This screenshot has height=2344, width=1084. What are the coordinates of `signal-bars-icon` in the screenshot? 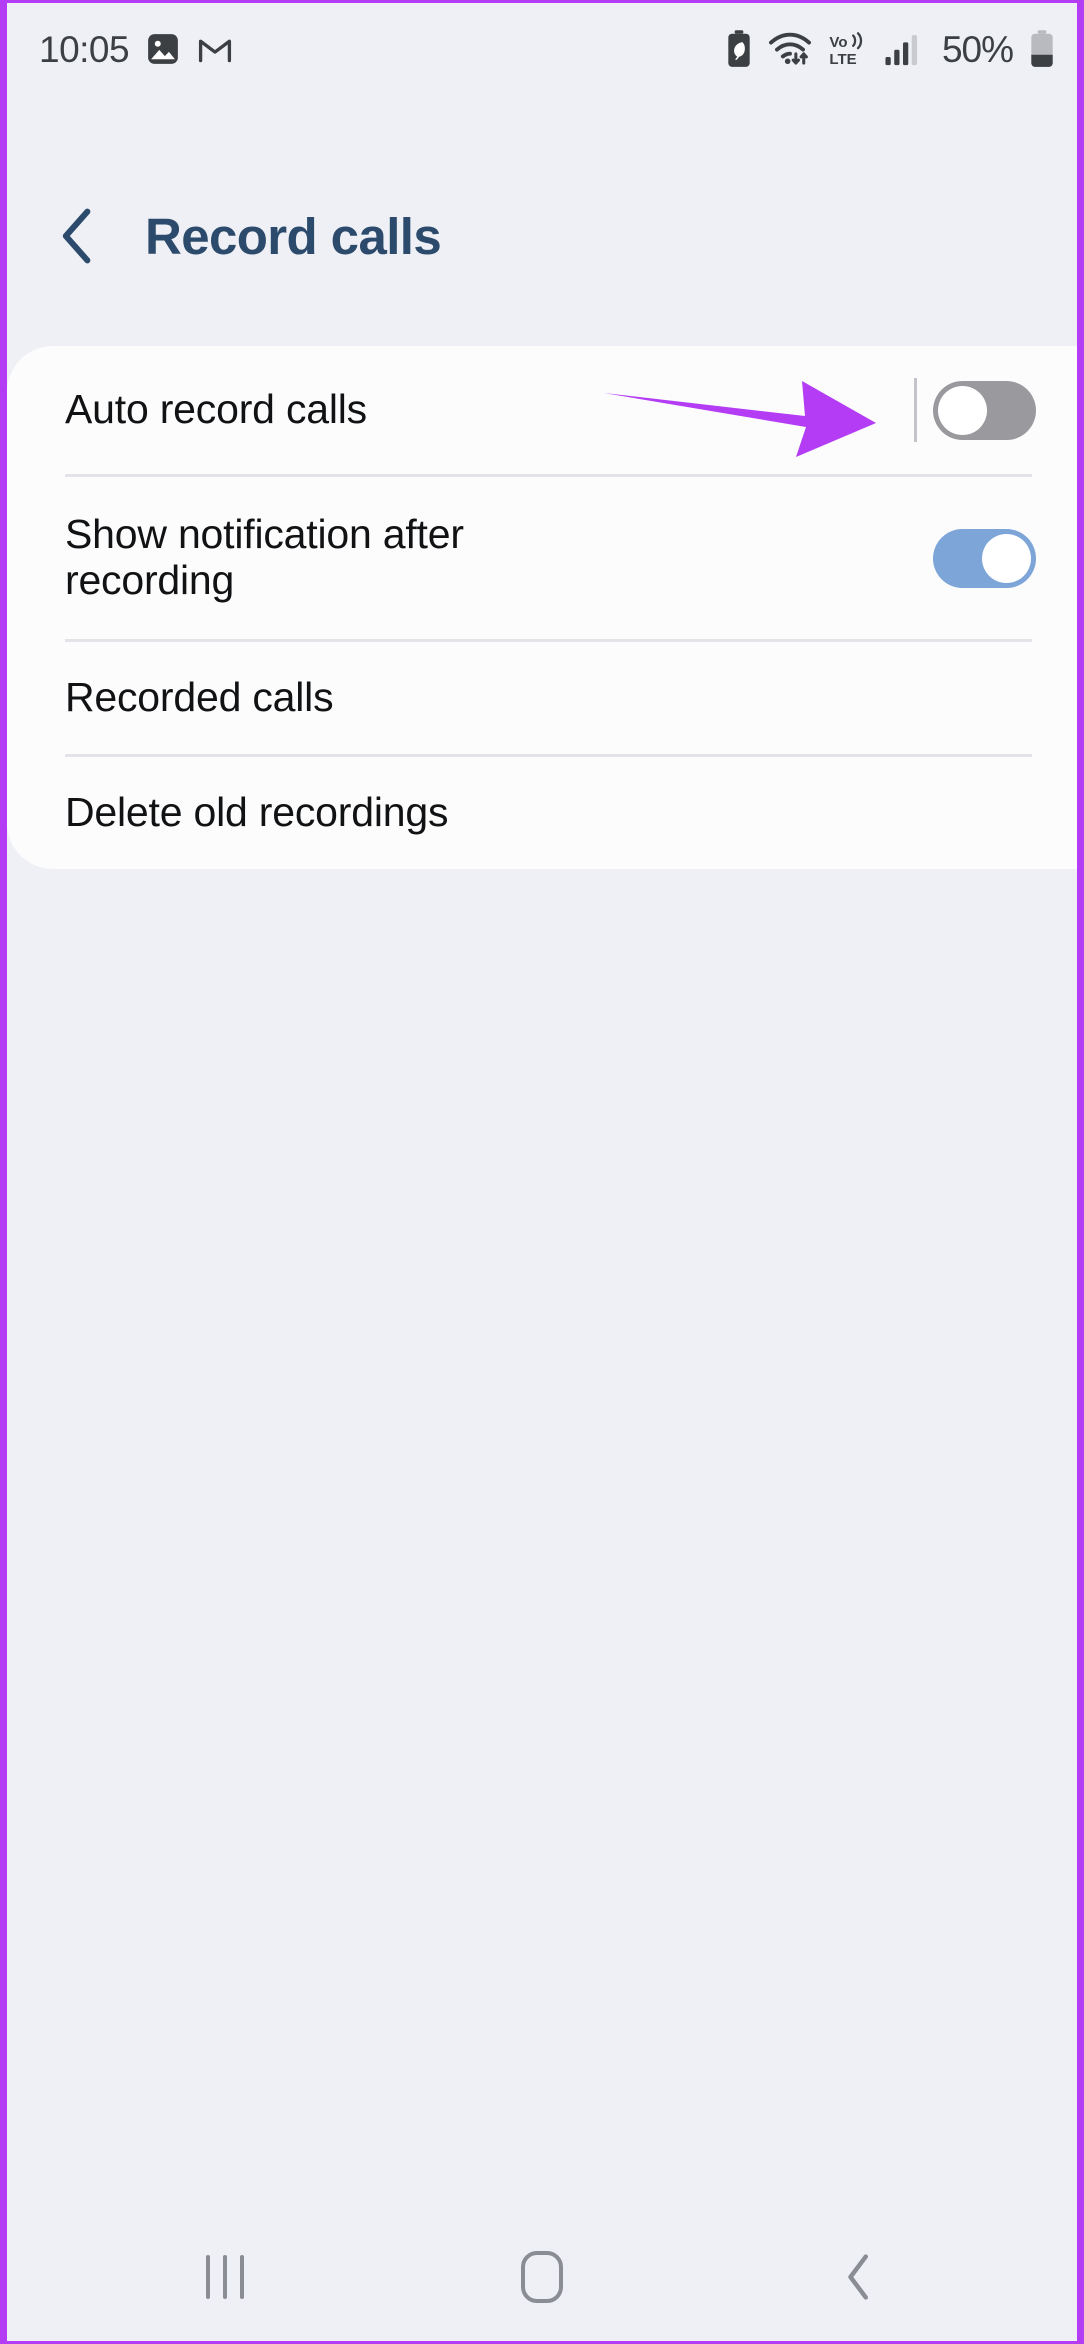 It's located at (903, 49).